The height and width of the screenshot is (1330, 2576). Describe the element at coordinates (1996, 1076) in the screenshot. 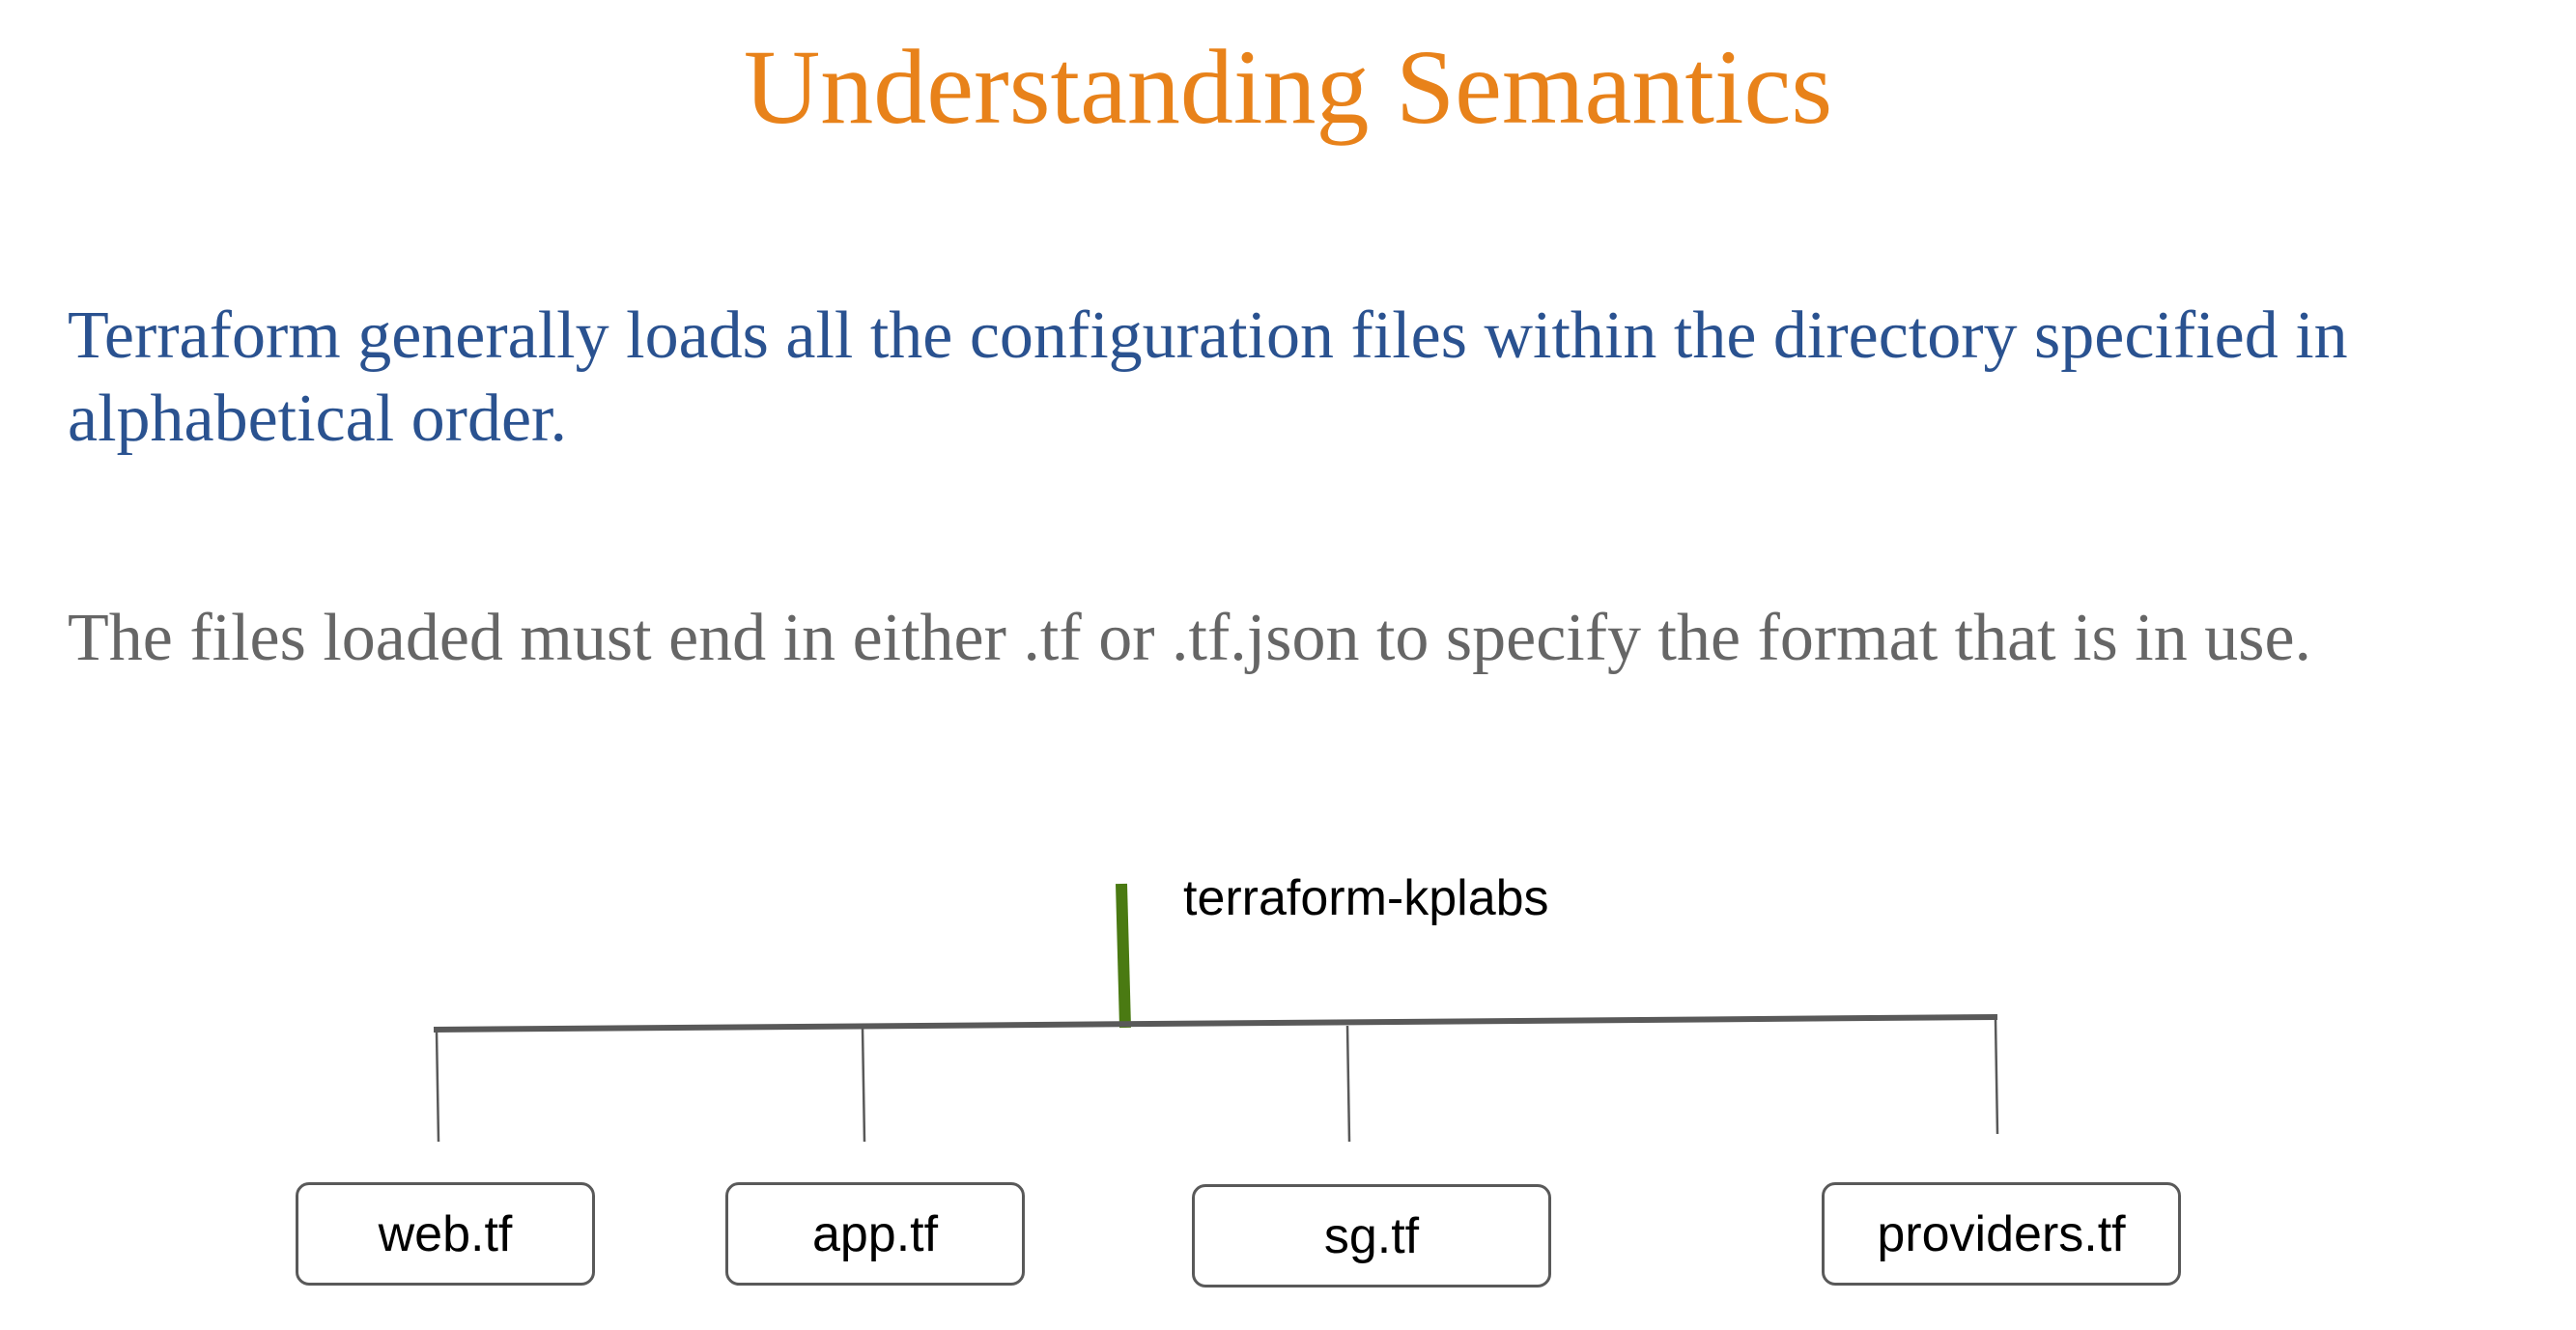

I see `branch-providers` at that location.